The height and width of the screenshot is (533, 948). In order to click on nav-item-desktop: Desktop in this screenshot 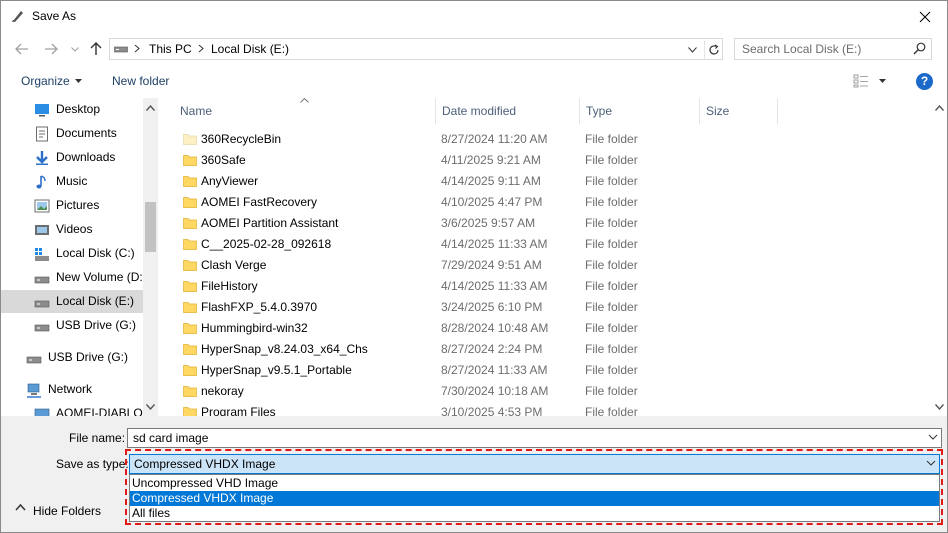, I will do `click(72, 109)`.